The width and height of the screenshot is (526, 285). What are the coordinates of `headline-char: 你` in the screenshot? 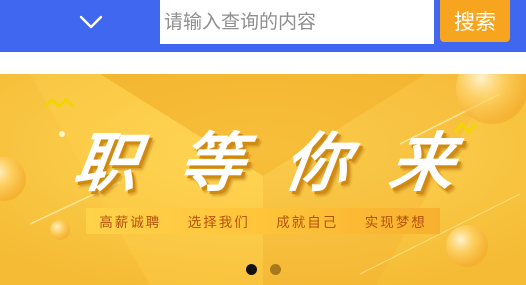 It's located at (317, 164).